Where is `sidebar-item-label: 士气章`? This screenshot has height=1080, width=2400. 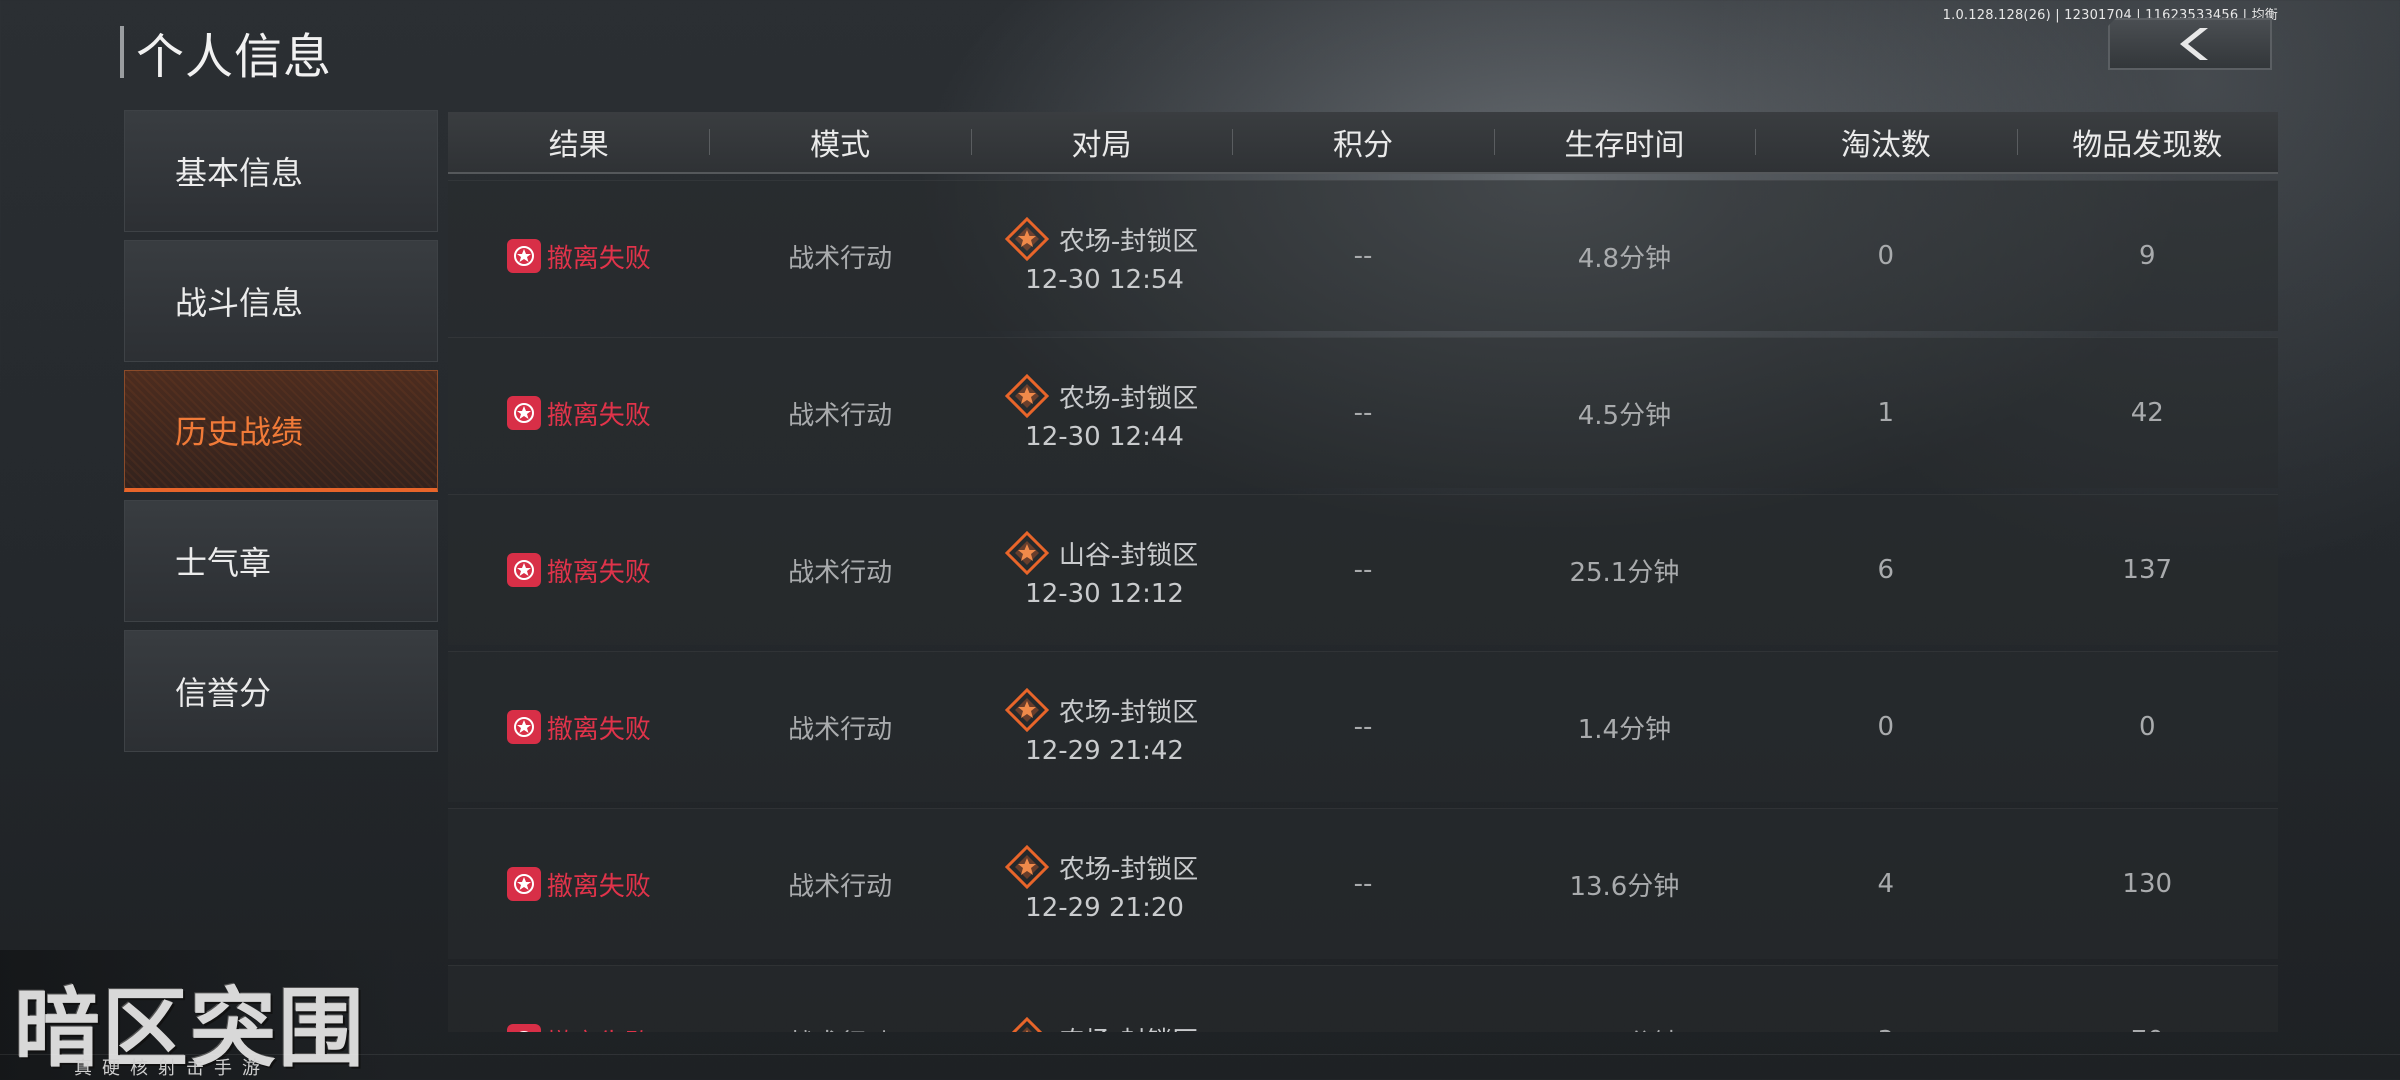
sidebar-item-label: 士气章 is located at coordinates (223, 563).